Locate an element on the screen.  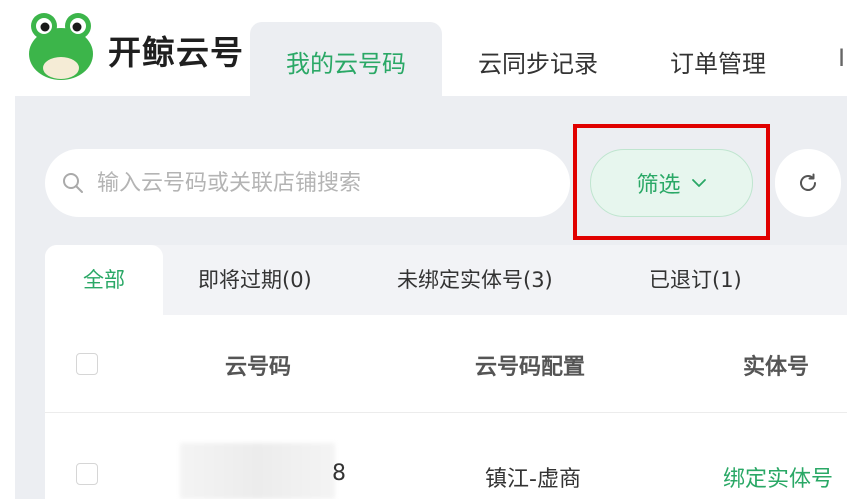
number-config: 镇江-虚商 is located at coordinates (533, 479).